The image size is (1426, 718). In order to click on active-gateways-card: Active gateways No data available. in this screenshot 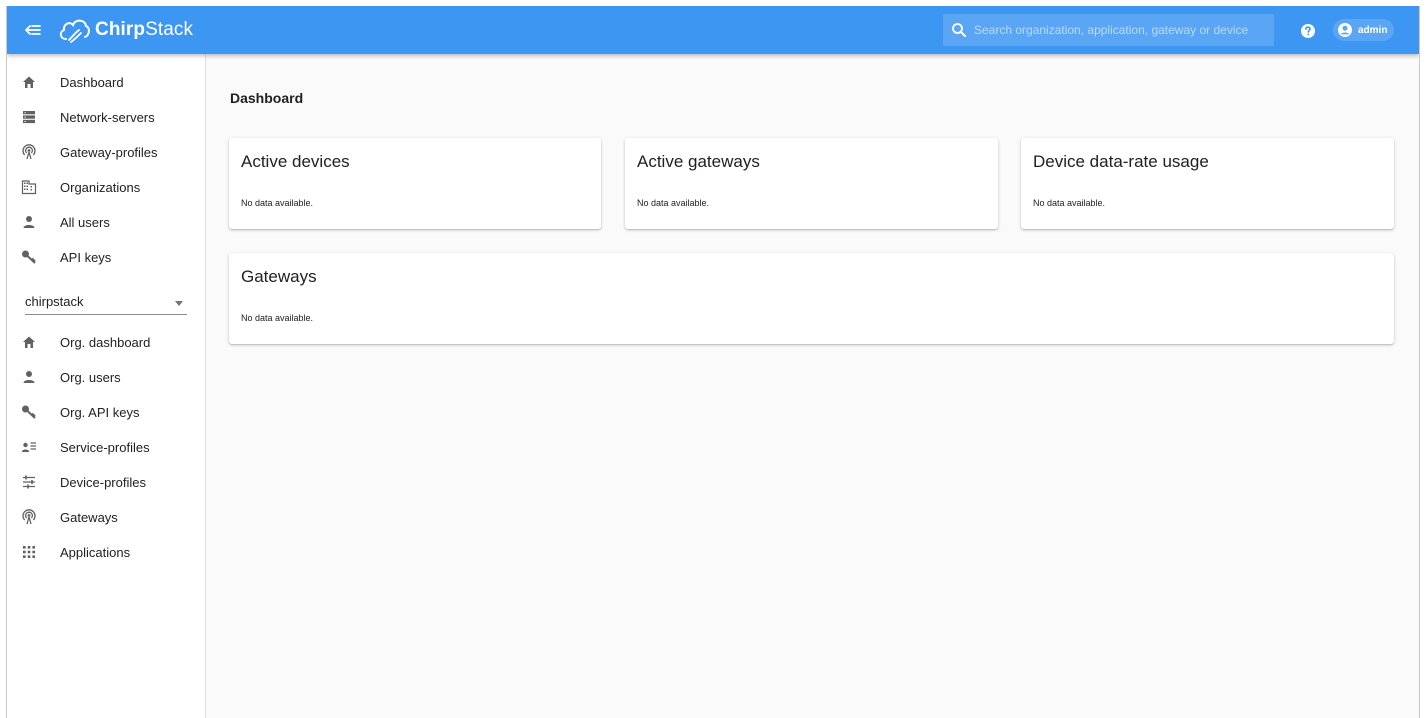, I will do `click(811, 183)`.